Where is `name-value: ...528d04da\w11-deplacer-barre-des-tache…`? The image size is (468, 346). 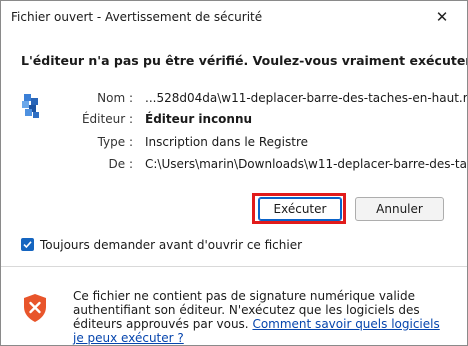
name-value: ...528d04da\w11-deplacer-barre-des-tache… is located at coordinates (306, 98).